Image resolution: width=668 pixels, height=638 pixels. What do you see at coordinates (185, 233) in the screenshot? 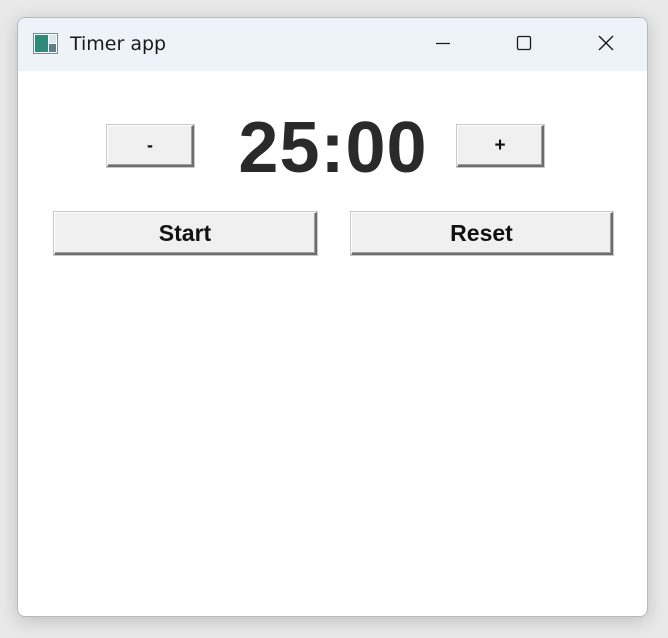
I see `start-button: Start` at bounding box center [185, 233].